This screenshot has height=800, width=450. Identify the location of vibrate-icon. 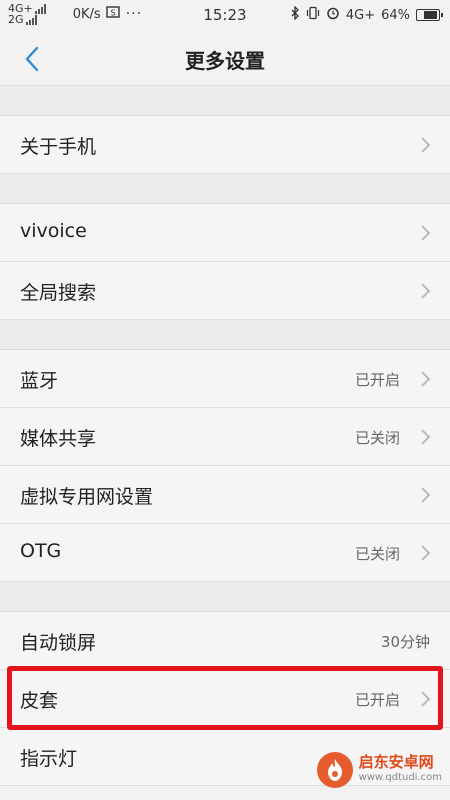
(313, 15).